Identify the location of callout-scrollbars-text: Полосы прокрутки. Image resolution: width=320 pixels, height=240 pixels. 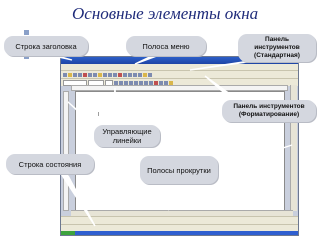
(179, 170).